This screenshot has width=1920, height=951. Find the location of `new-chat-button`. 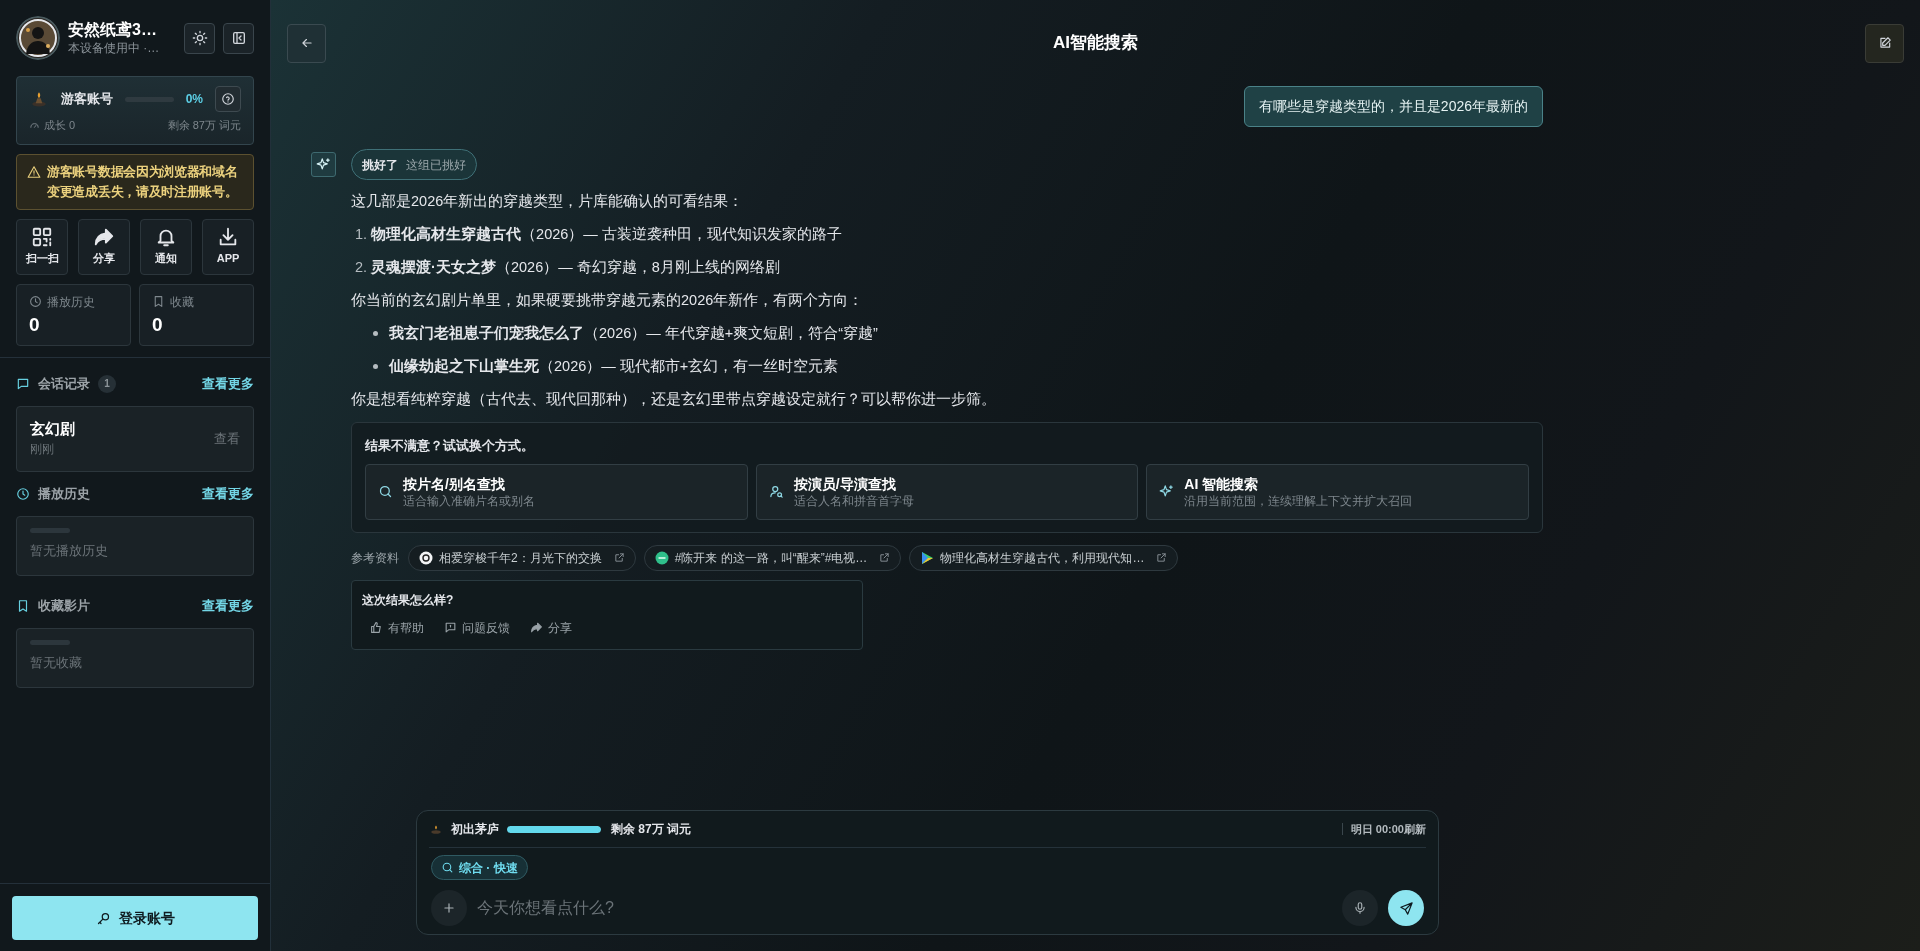

new-chat-button is located at coordinates (1884, 43).